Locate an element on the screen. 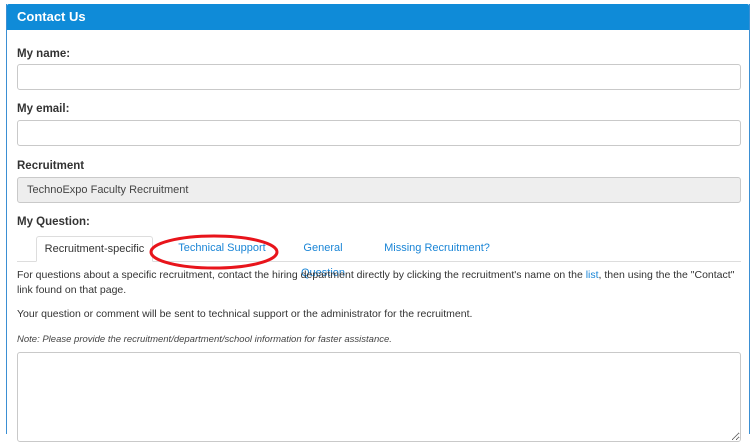  tab-recruitment-specific: Recruitment-specific is located at coordinates (94, 249).